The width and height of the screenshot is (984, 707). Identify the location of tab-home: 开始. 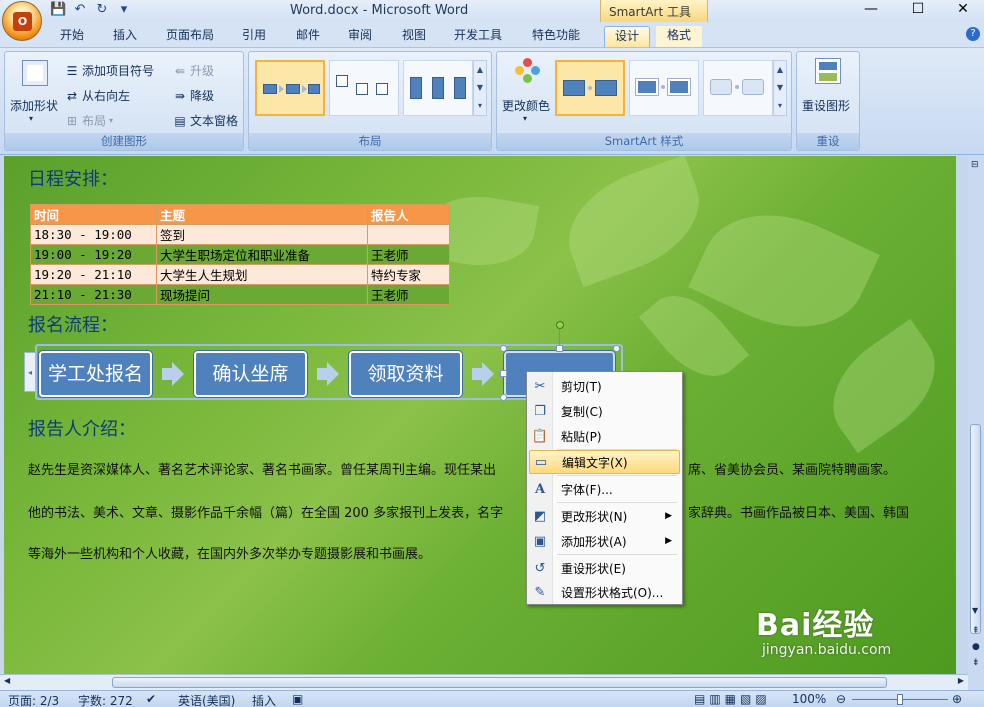
(72, 36).